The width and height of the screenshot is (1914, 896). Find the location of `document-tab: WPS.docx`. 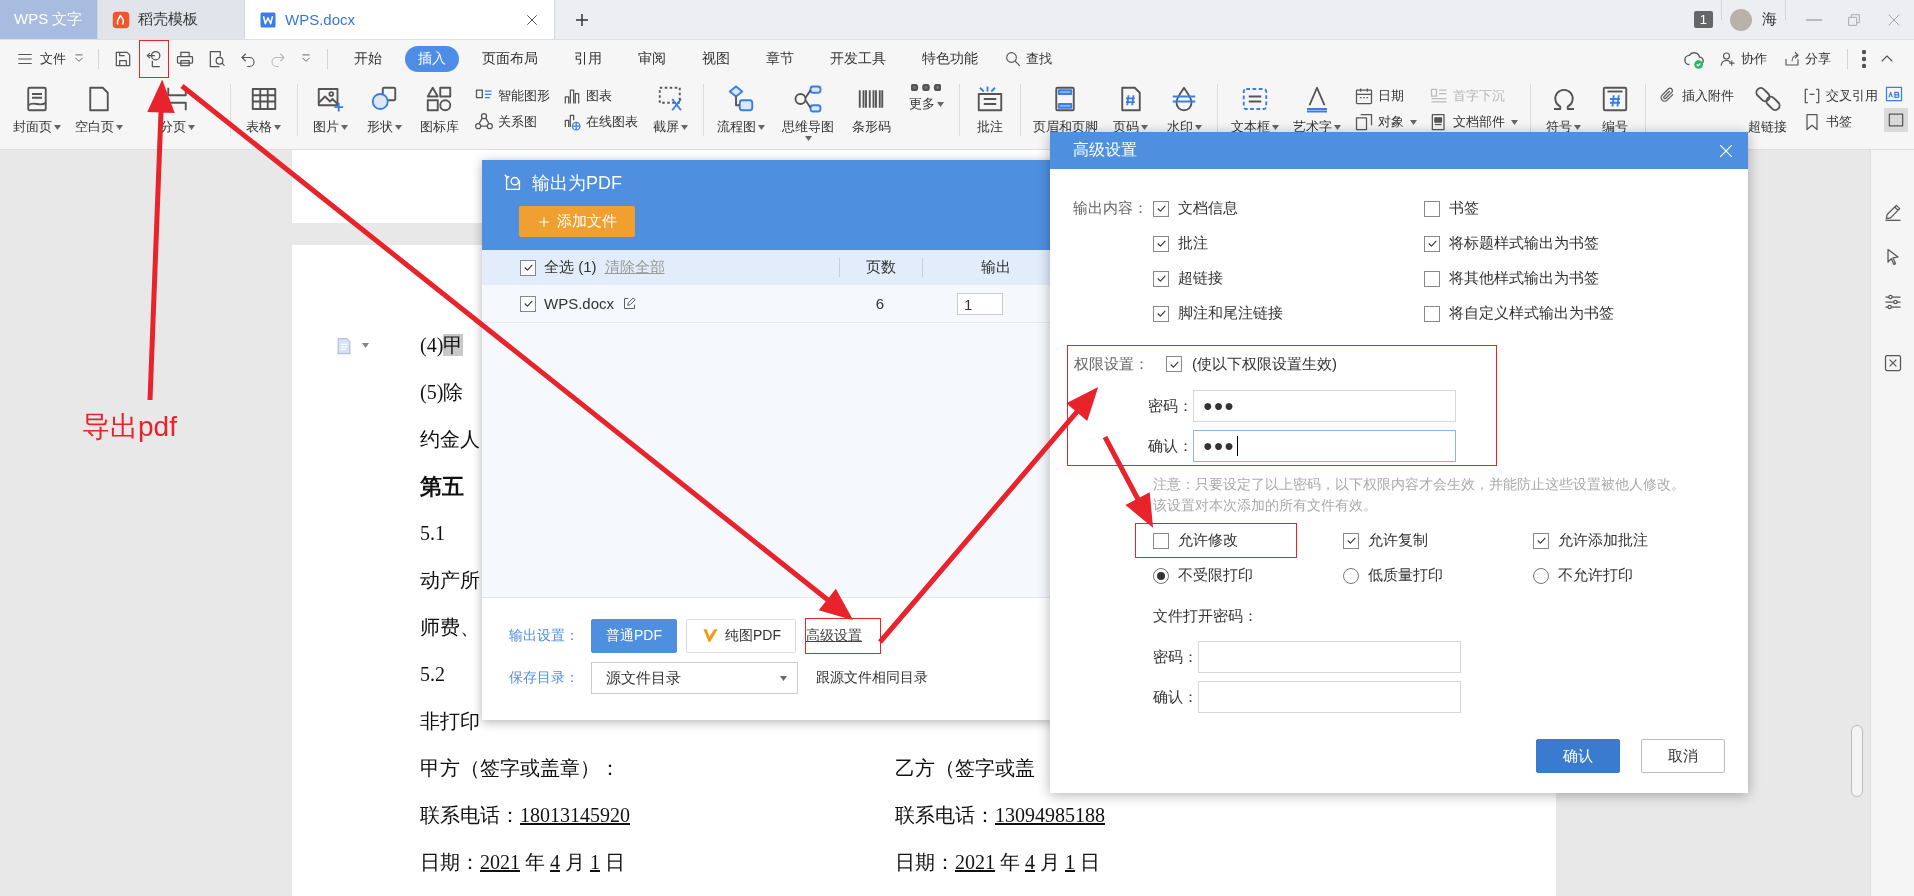

document-tab: WPS.docx is located at coordinates (400, 19).